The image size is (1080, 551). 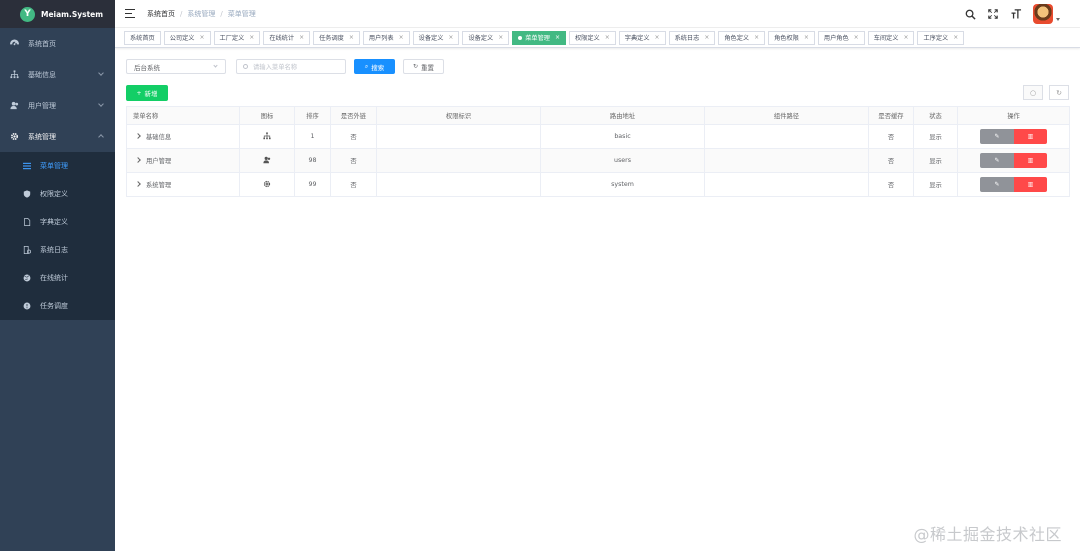 What do you see at coordinates (312, 160) in the screenshot?
I see `sort-cell: 98` at bounding box center [312, 160].